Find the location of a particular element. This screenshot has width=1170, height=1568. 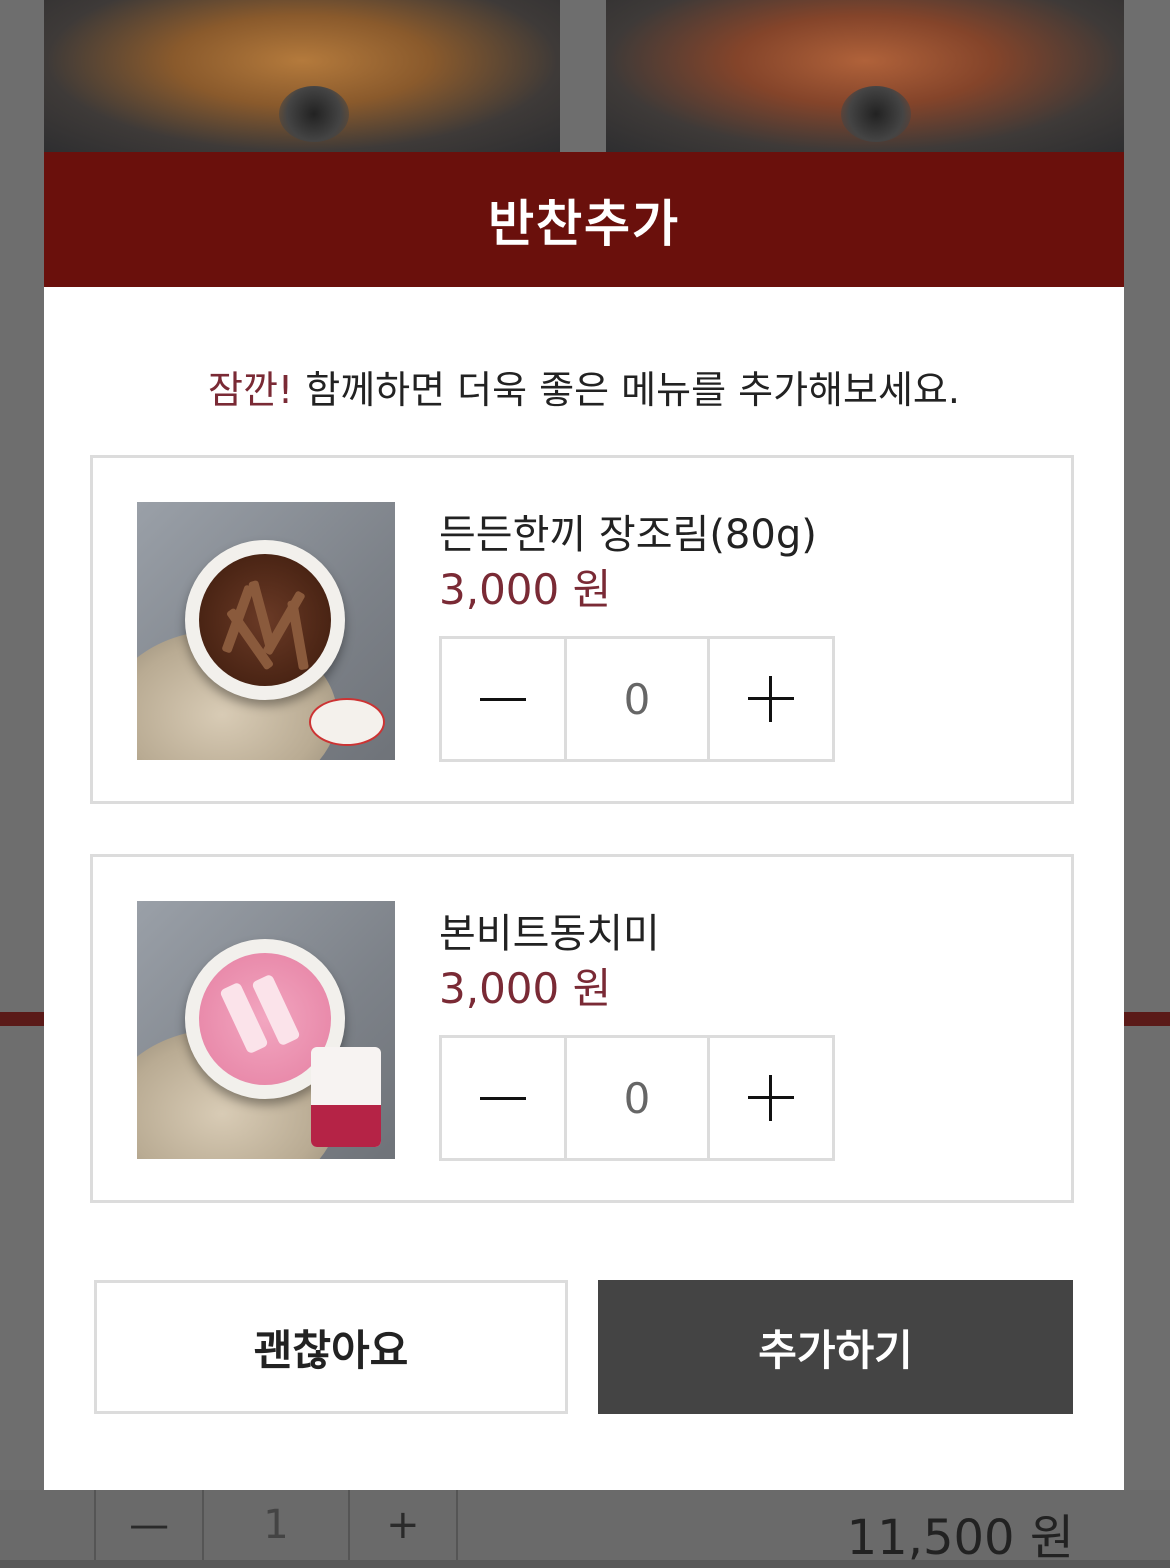

subtitle-accent: 잠깐! is located at coordinates (251, 390).